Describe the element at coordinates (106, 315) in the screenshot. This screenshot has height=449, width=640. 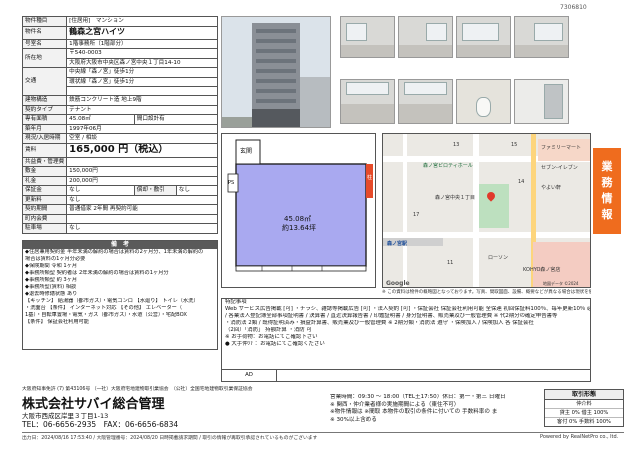
I see `remarks-line: 1基）・自転車置場・電気・ガス（都市ガス）・水道（公営）・宅配BOX` at that location.